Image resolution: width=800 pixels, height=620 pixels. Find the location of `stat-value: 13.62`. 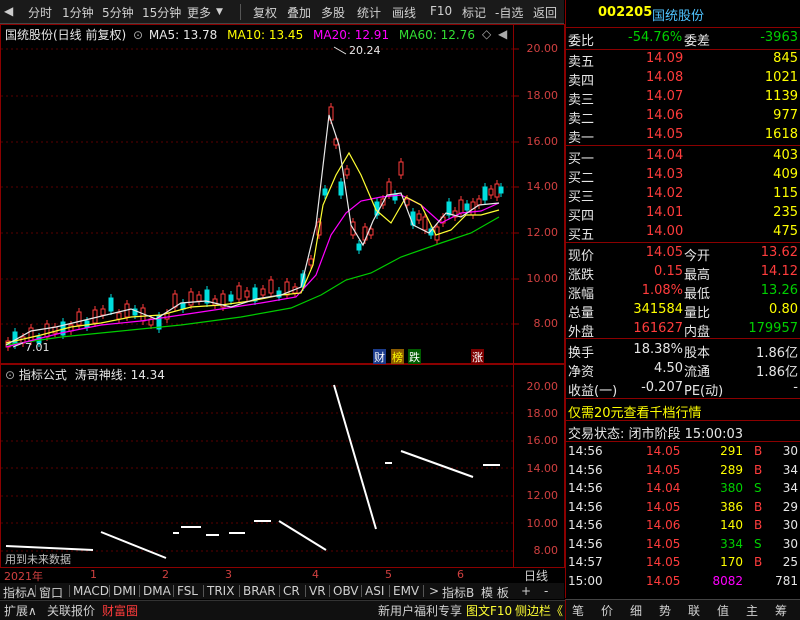

stat-value: 13.62 is located at coordinates (779, 252).